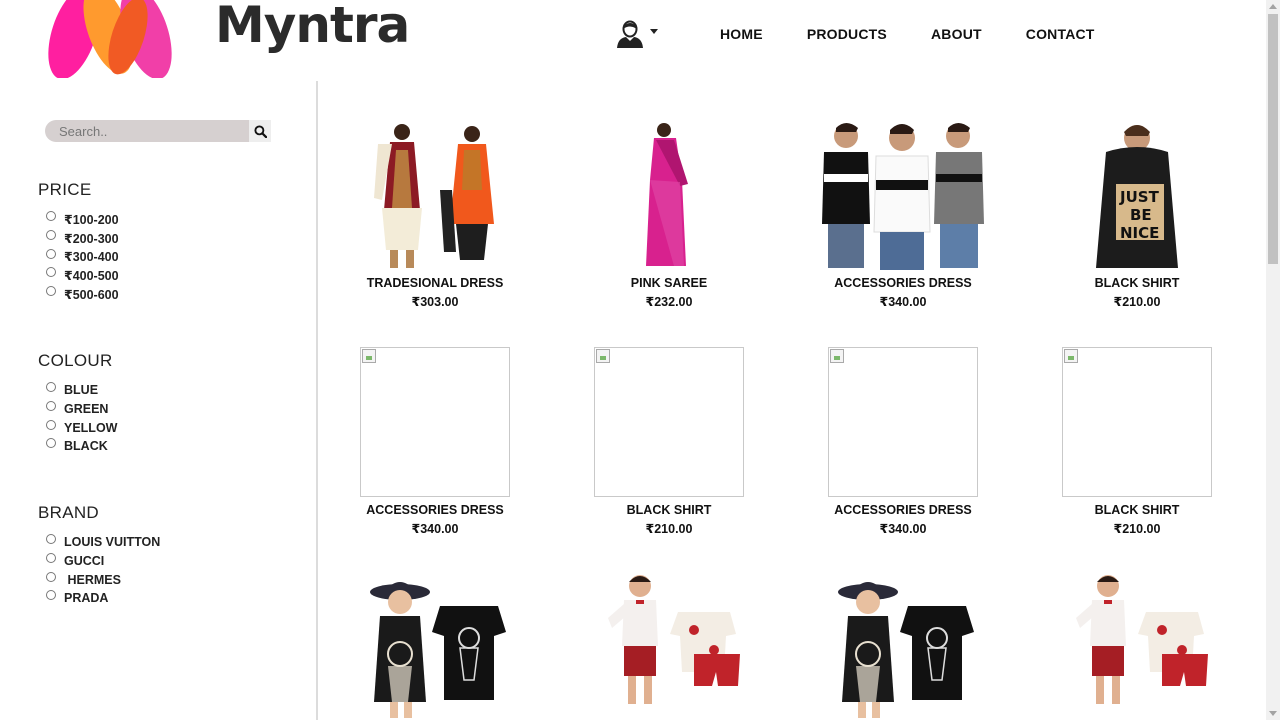  Describe the element at coordinates (75, 360) in the screenshot. I see `colour-filter-title: COLOUR` at that location.